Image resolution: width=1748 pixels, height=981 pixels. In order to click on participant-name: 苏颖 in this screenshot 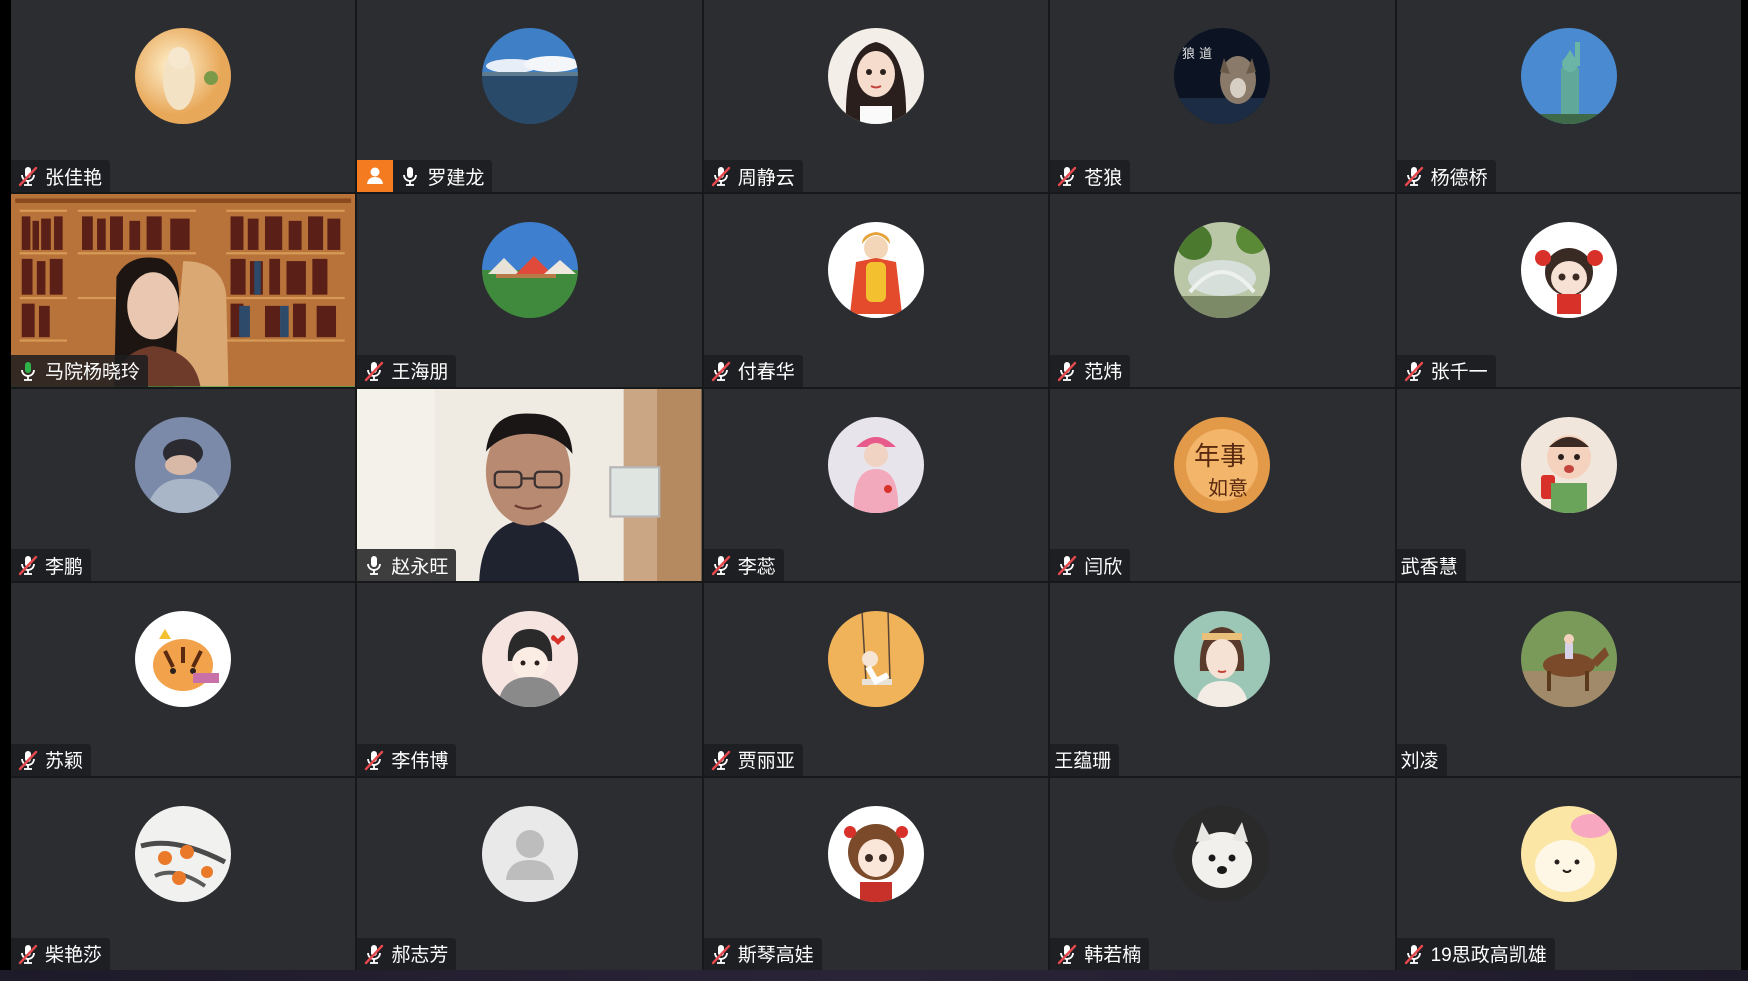, I will do `click(64, 762)`.